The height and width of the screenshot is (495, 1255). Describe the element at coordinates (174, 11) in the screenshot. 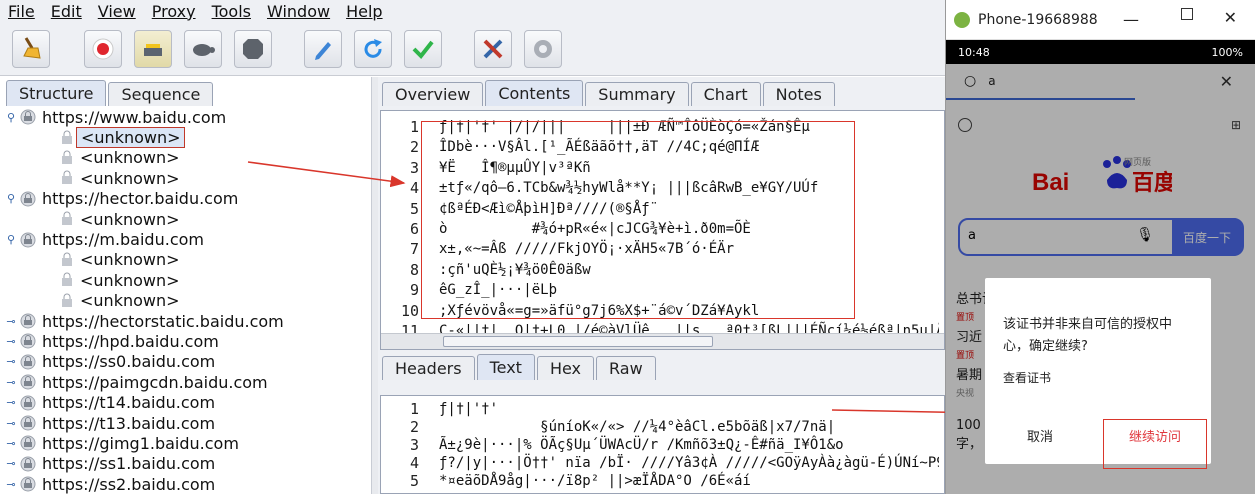

I see `menu-proxy: Proxy` at that location.